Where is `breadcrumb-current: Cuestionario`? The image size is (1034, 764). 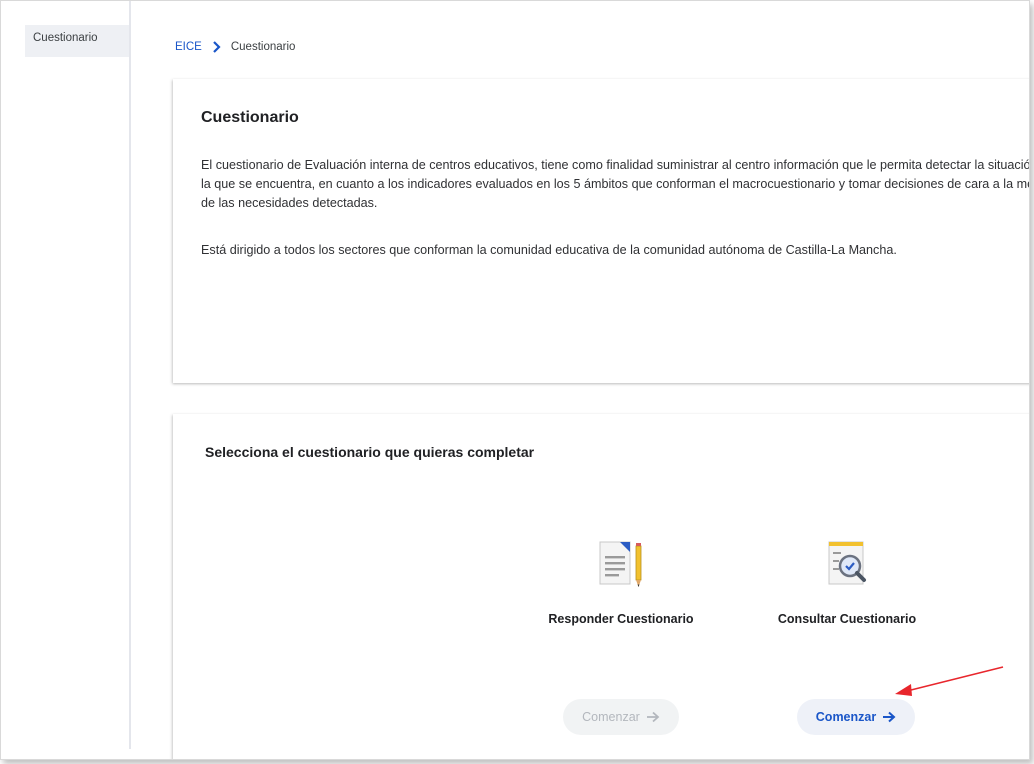
breadcrumb-current: Cuestionario is located at coordinates (263, 47).